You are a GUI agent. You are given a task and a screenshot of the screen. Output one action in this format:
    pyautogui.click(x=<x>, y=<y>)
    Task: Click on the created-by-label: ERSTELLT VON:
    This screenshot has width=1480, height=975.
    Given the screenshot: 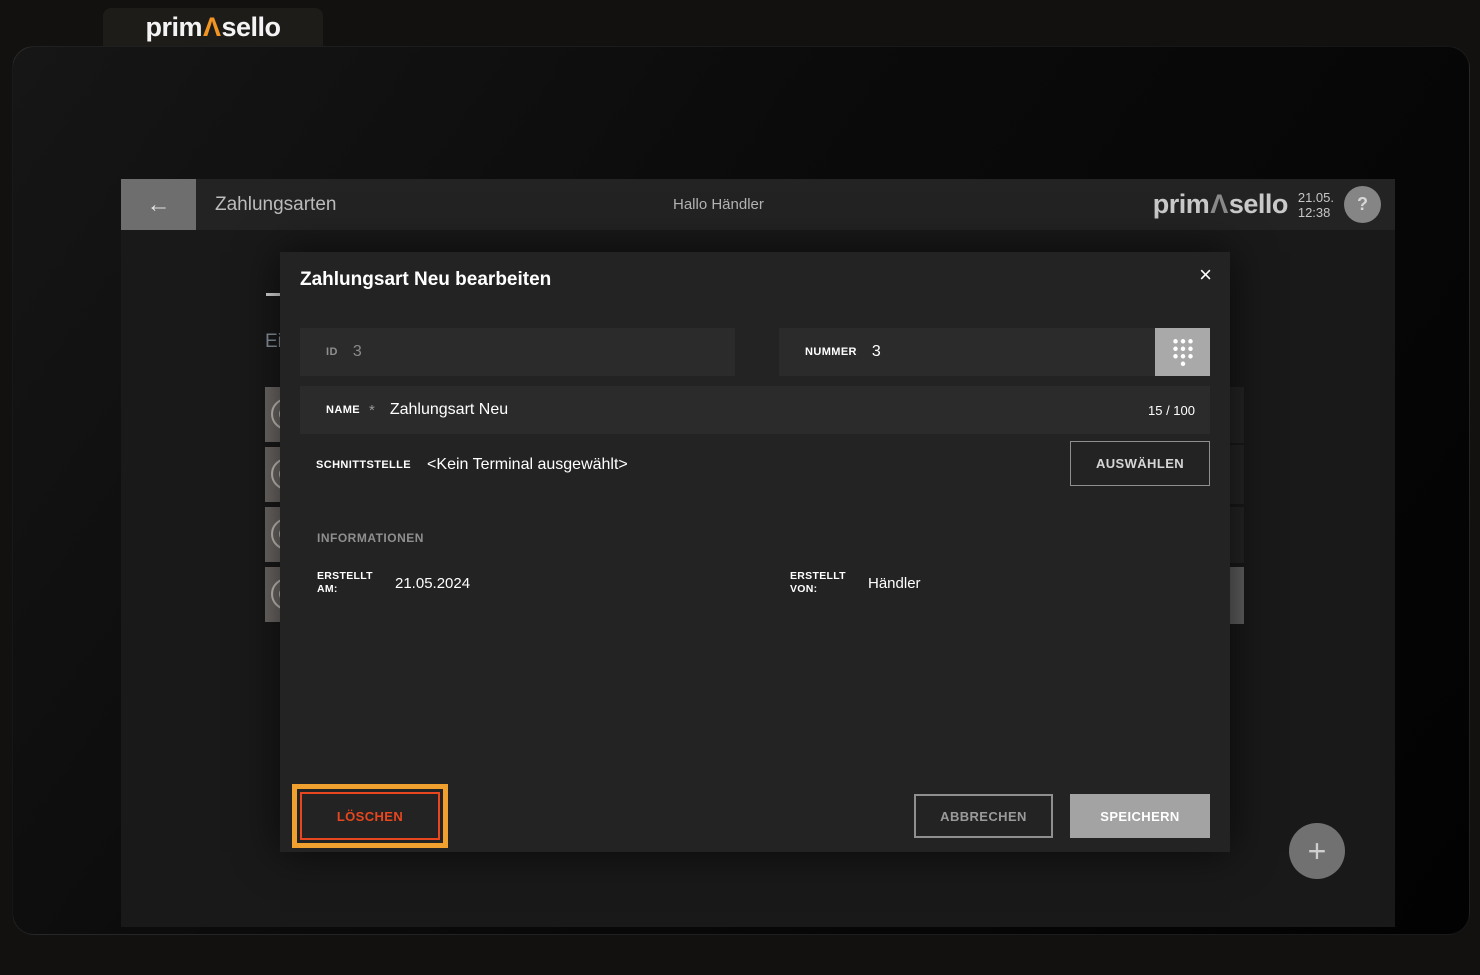 What is the action you would take?
    pyautogui.click(x=818, y=582)
    